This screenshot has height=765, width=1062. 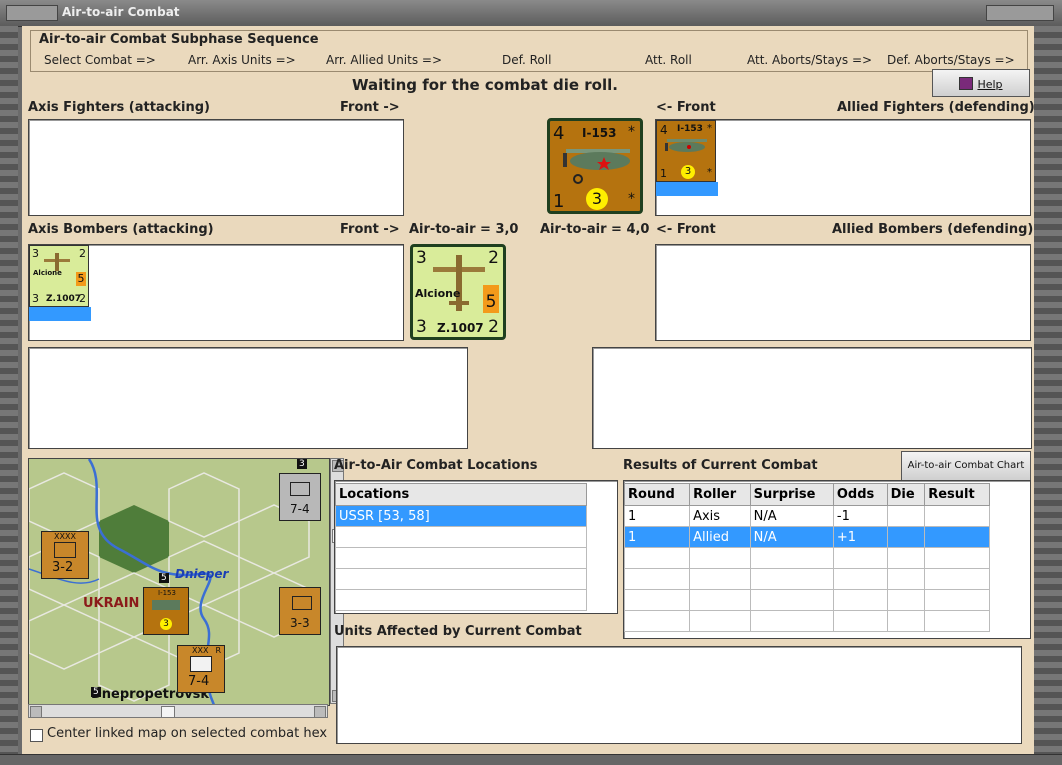 What do you see at coordinates (951, 60) in the screenshot?
I see `step-def-aborts: Def. Aborts/Stays =>` at bounding box center [951, 60].